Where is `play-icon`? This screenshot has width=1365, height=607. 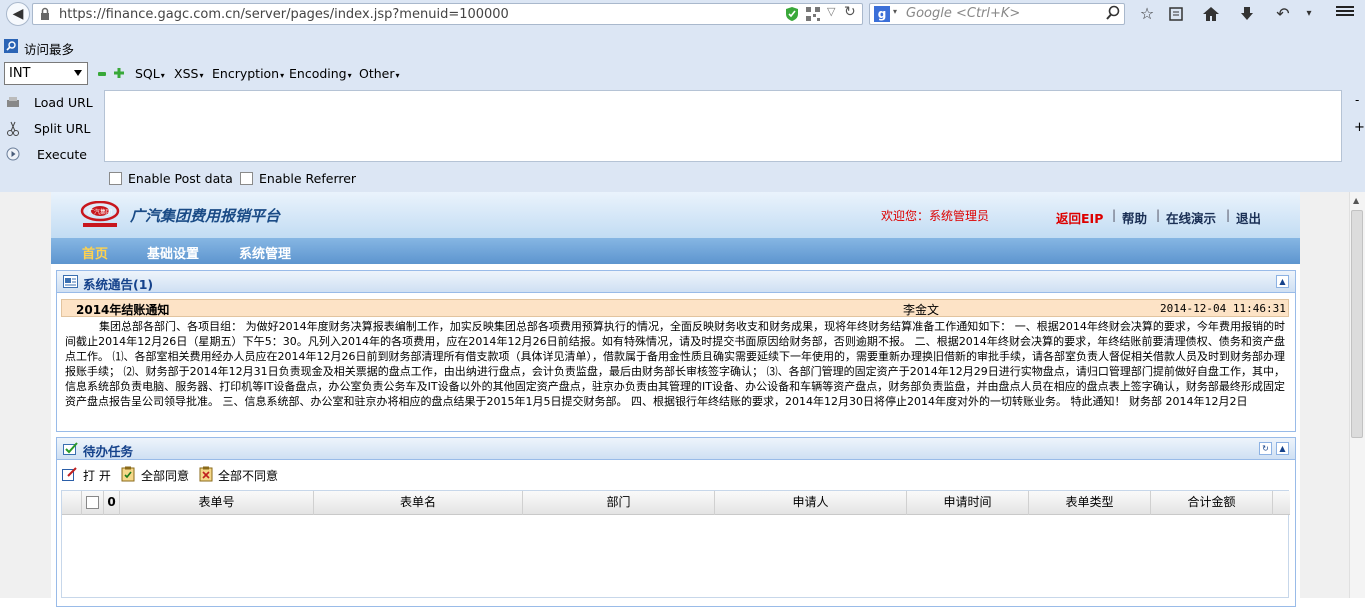
play-icon is located at coordinates (13, 154).